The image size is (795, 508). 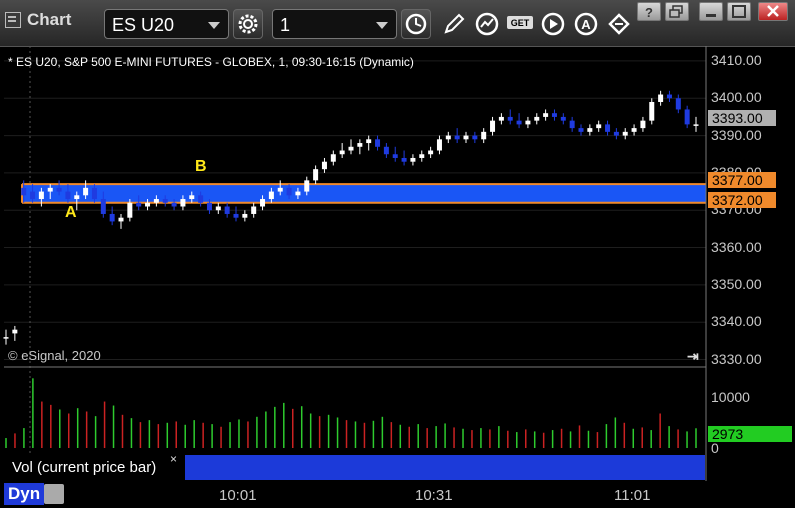 I want to click on price-axis-label: 3350.00, so click(x=736, y=283).